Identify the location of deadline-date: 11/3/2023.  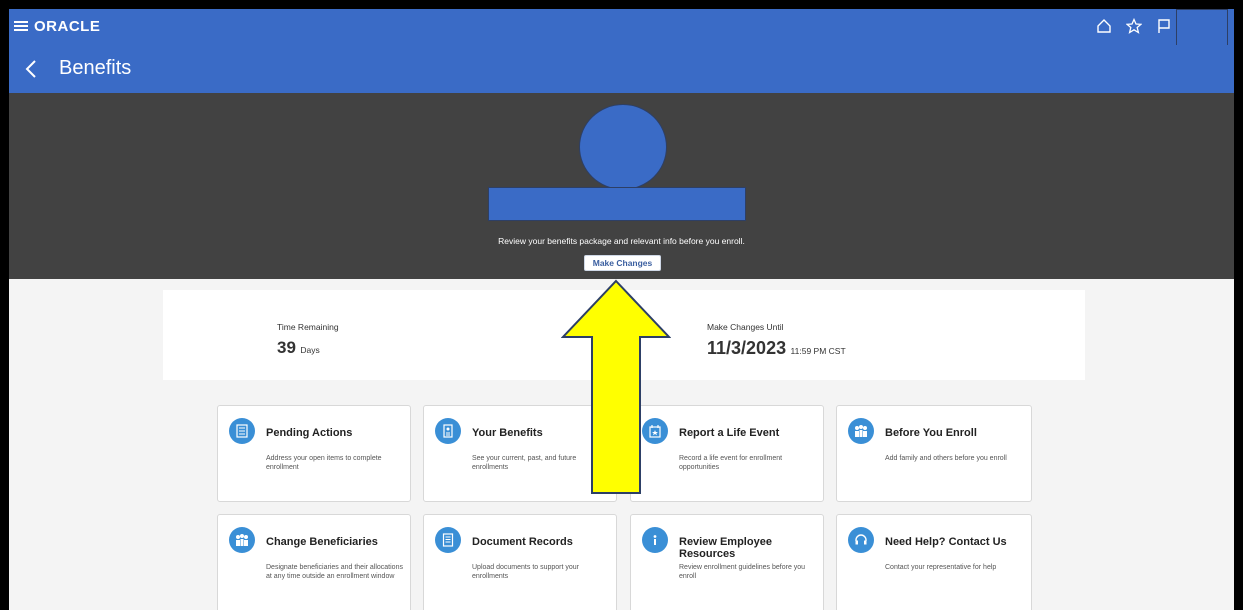
(747, 348).